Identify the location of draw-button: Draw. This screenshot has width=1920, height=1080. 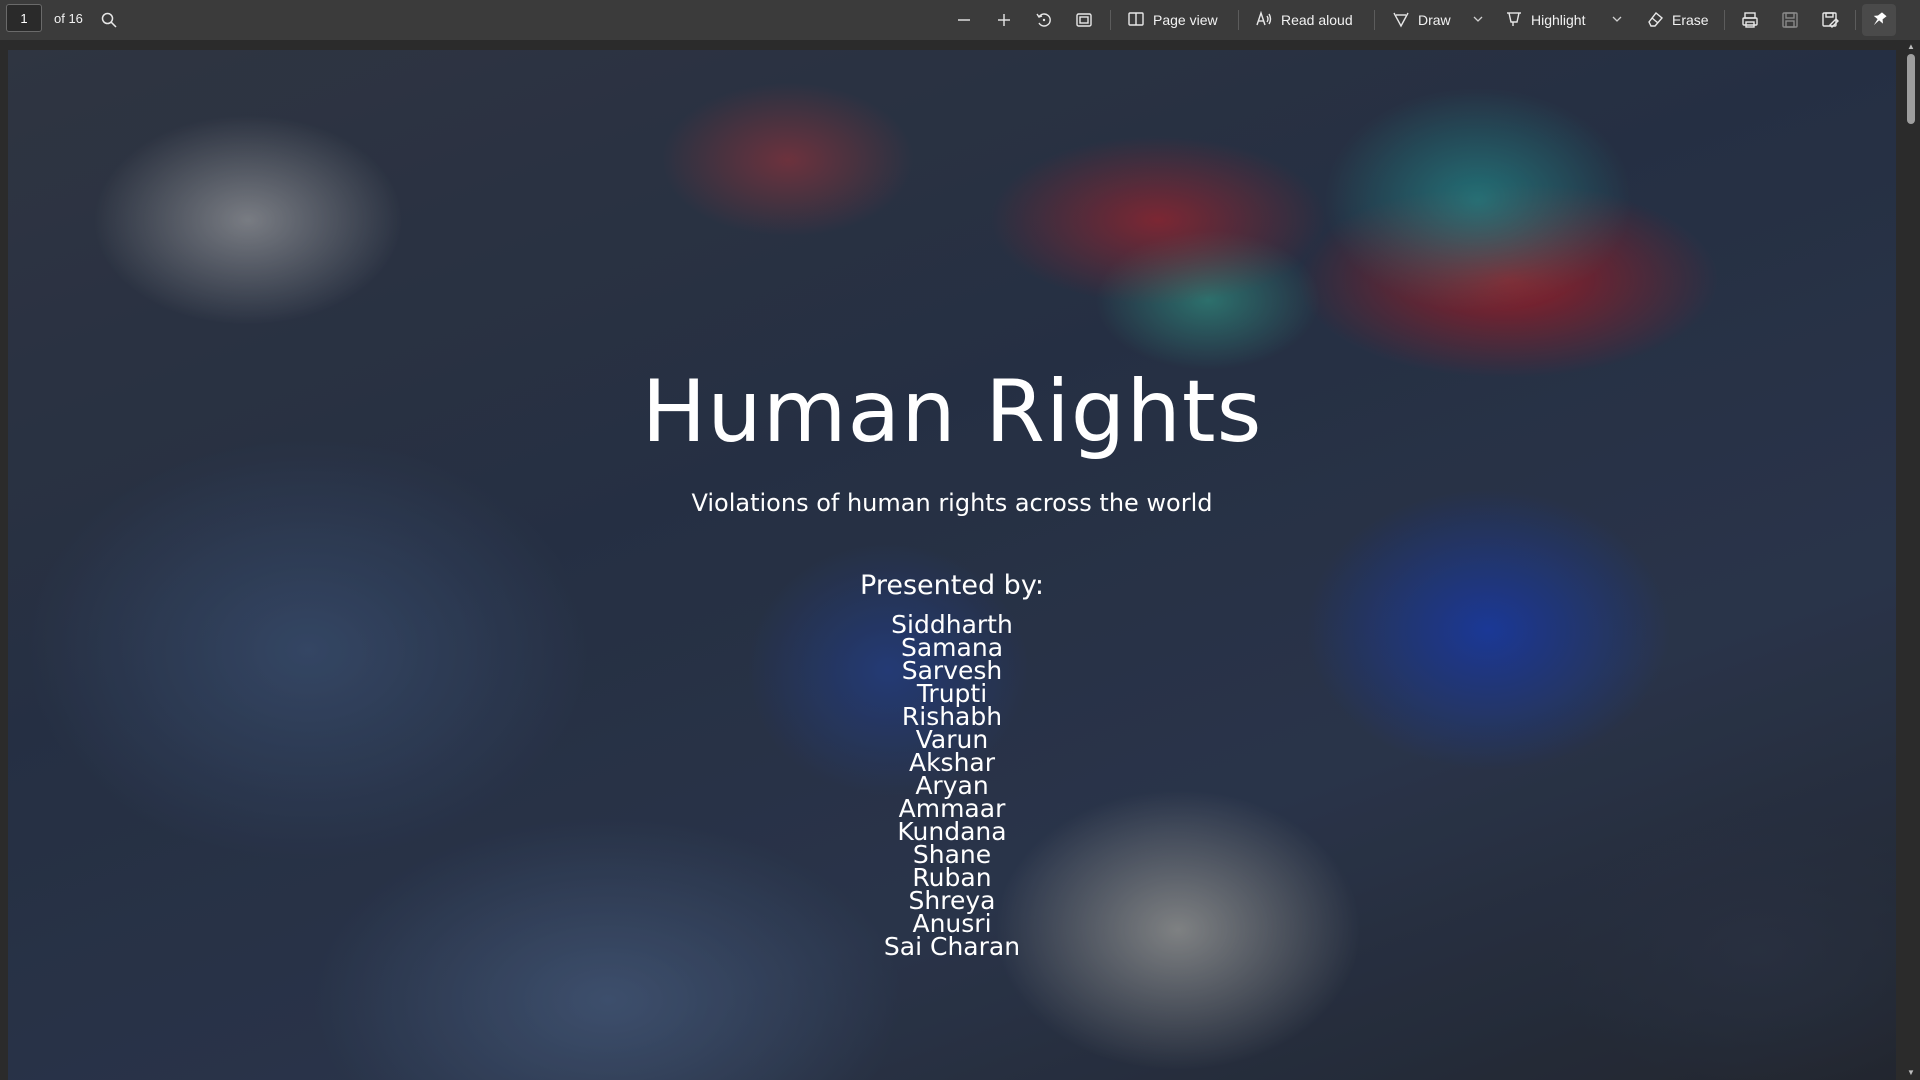
(1421, 20).